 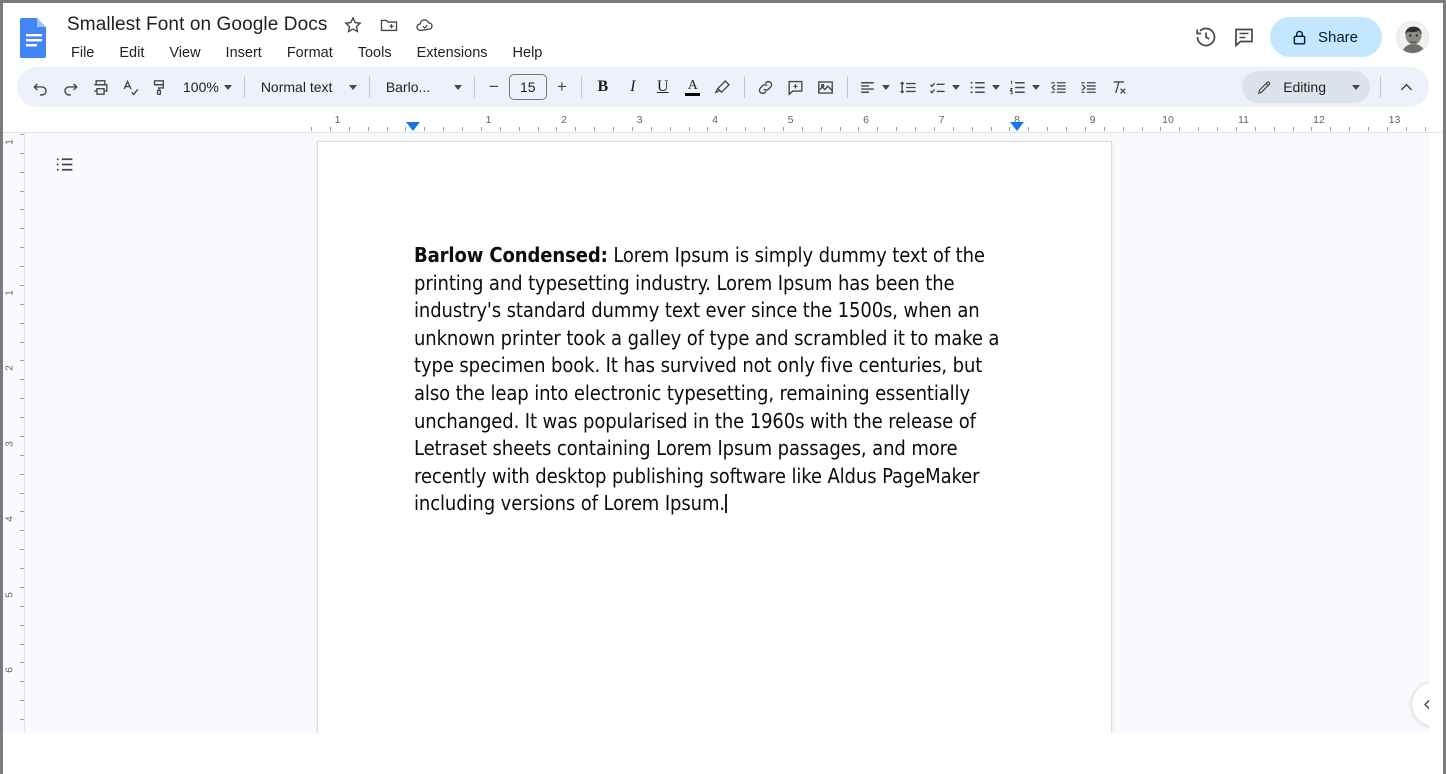 What do you see at coordinates (10, 141) in the screenshot?
I see `vruler-number: 1` at bounding box center [10, 141].